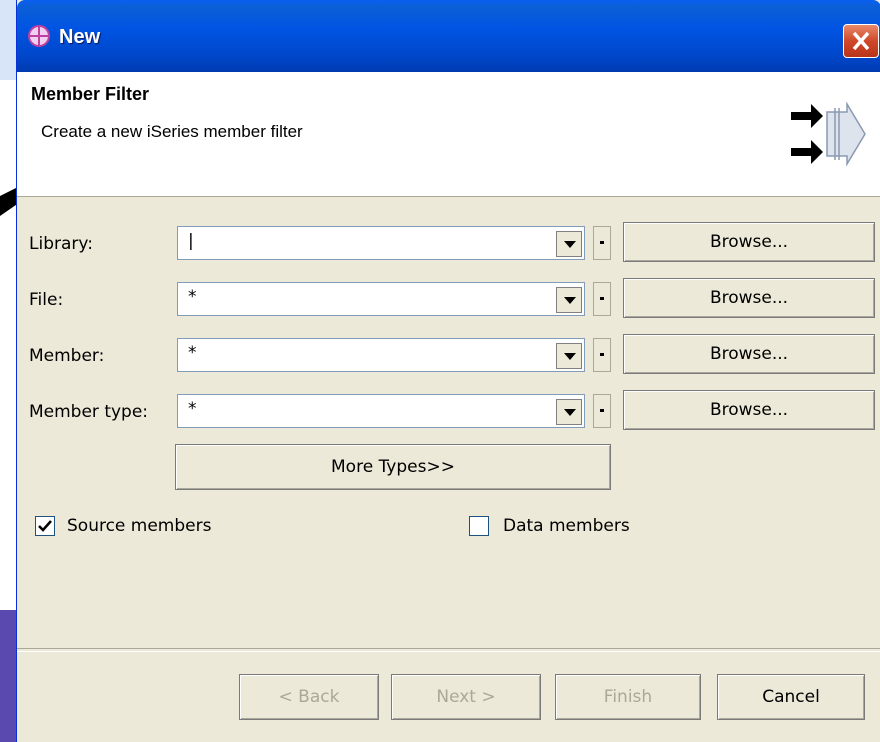 This screenshot has height=742, width=880. I want to click on member-type-combo: *, so click(381, 411).